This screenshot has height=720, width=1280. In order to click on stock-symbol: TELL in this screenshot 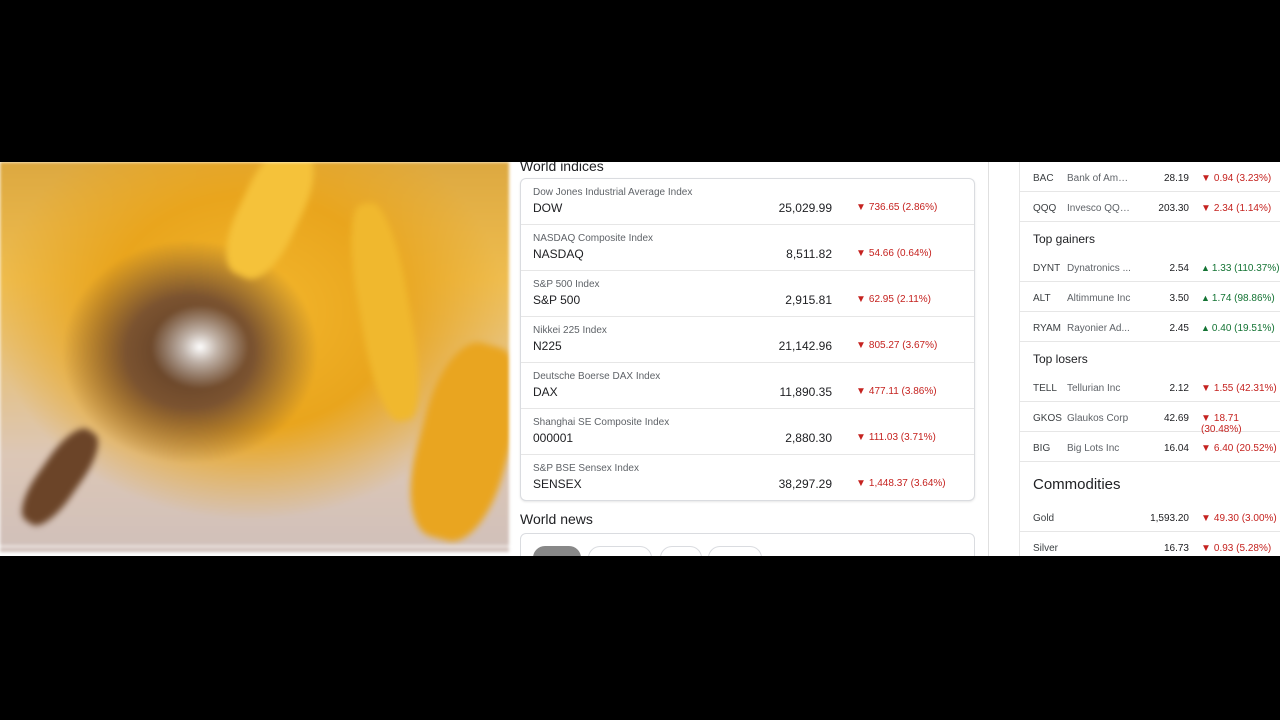, I will do `click(1045, 388)`.